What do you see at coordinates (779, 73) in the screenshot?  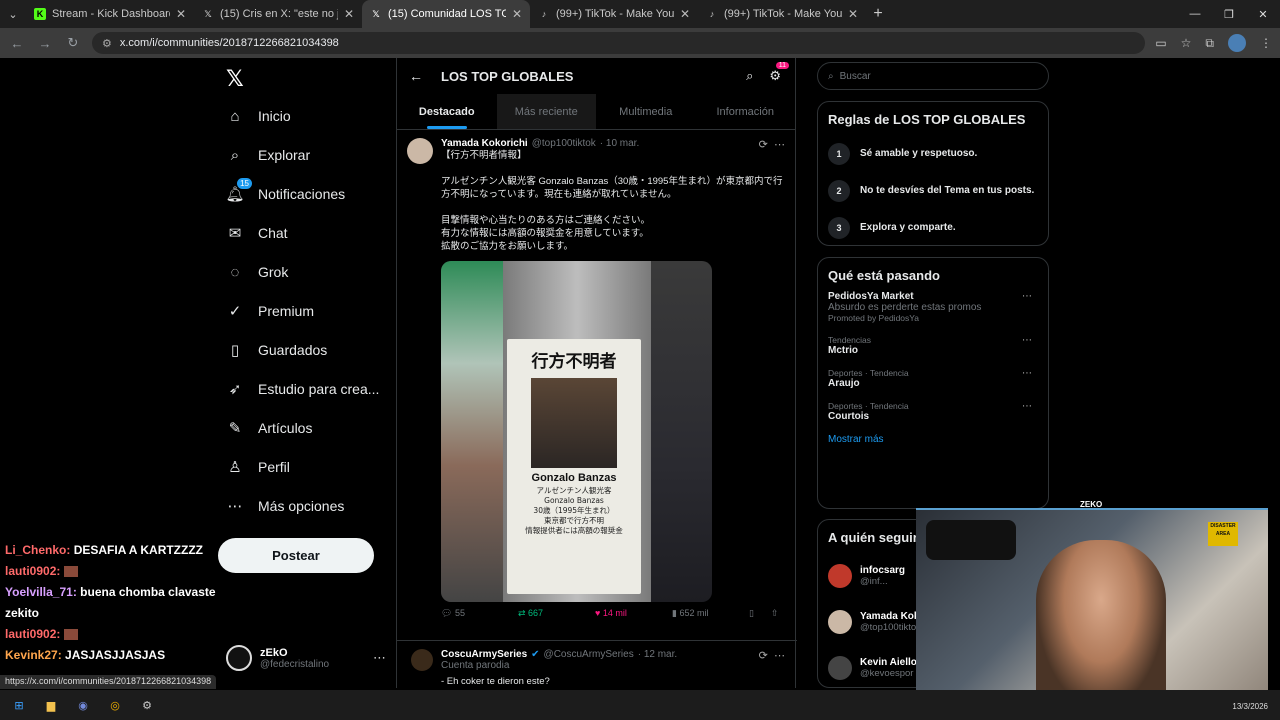 I see `community-settings-icon: ⚙ 11` at bounding box center [779, 73].